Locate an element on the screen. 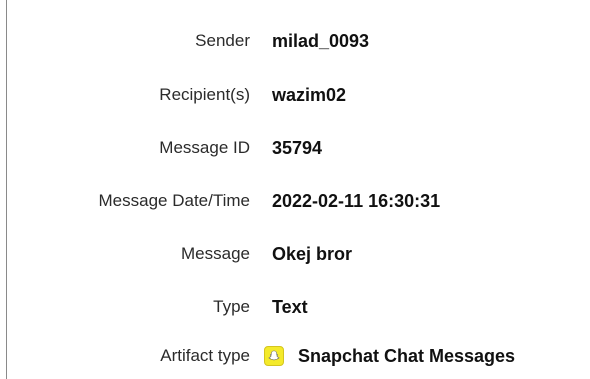 The image size is (590, 379). message-label: Message is located at coordinates (215, 253).